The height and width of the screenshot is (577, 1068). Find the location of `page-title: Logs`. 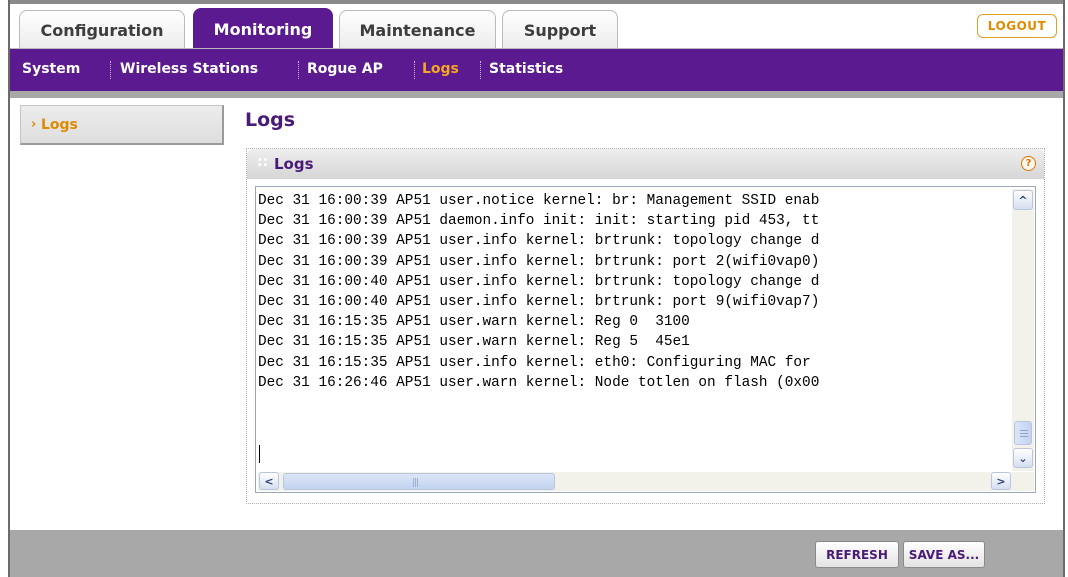

page-title: Logs is located at coordinates (270, 120).